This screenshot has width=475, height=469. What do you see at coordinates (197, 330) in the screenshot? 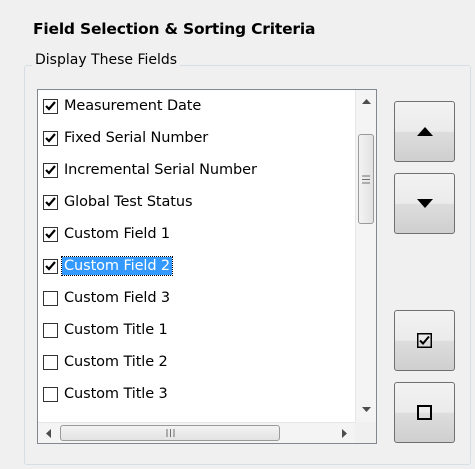
I see `list-item: Custom Title 1` at bounding box center [197, 330].